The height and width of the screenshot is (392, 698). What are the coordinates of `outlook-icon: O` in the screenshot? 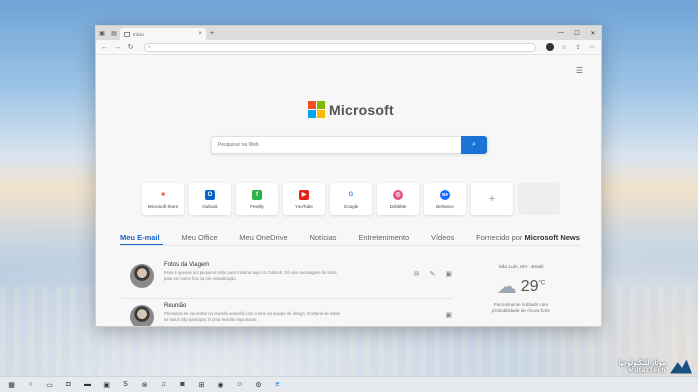 It's located at (210, 194).